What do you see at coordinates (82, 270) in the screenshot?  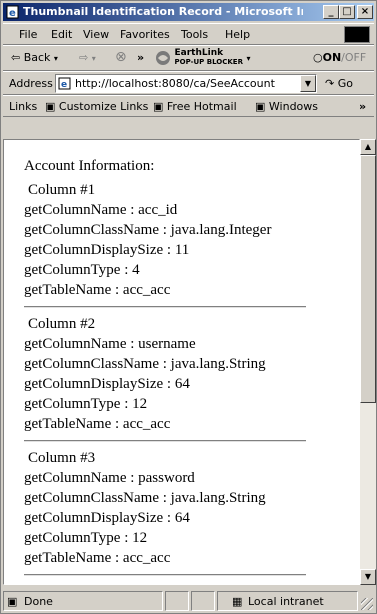 I see `column-type-line: getColumnType : 4` at bounding box center [82, 270].